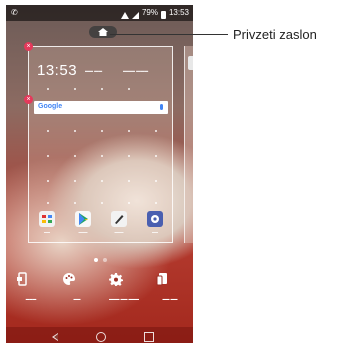  I want to click on home-icon, so click(103, 32).